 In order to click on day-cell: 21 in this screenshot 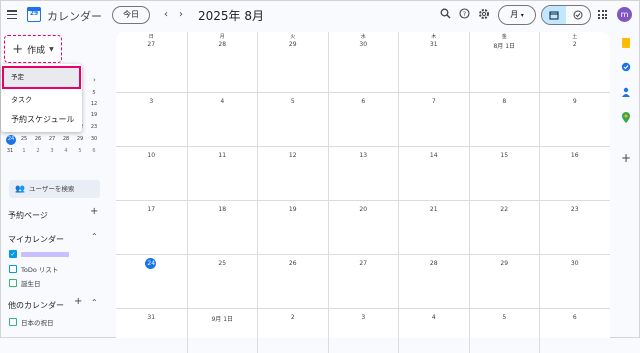, I will do `click(433, 228)`.